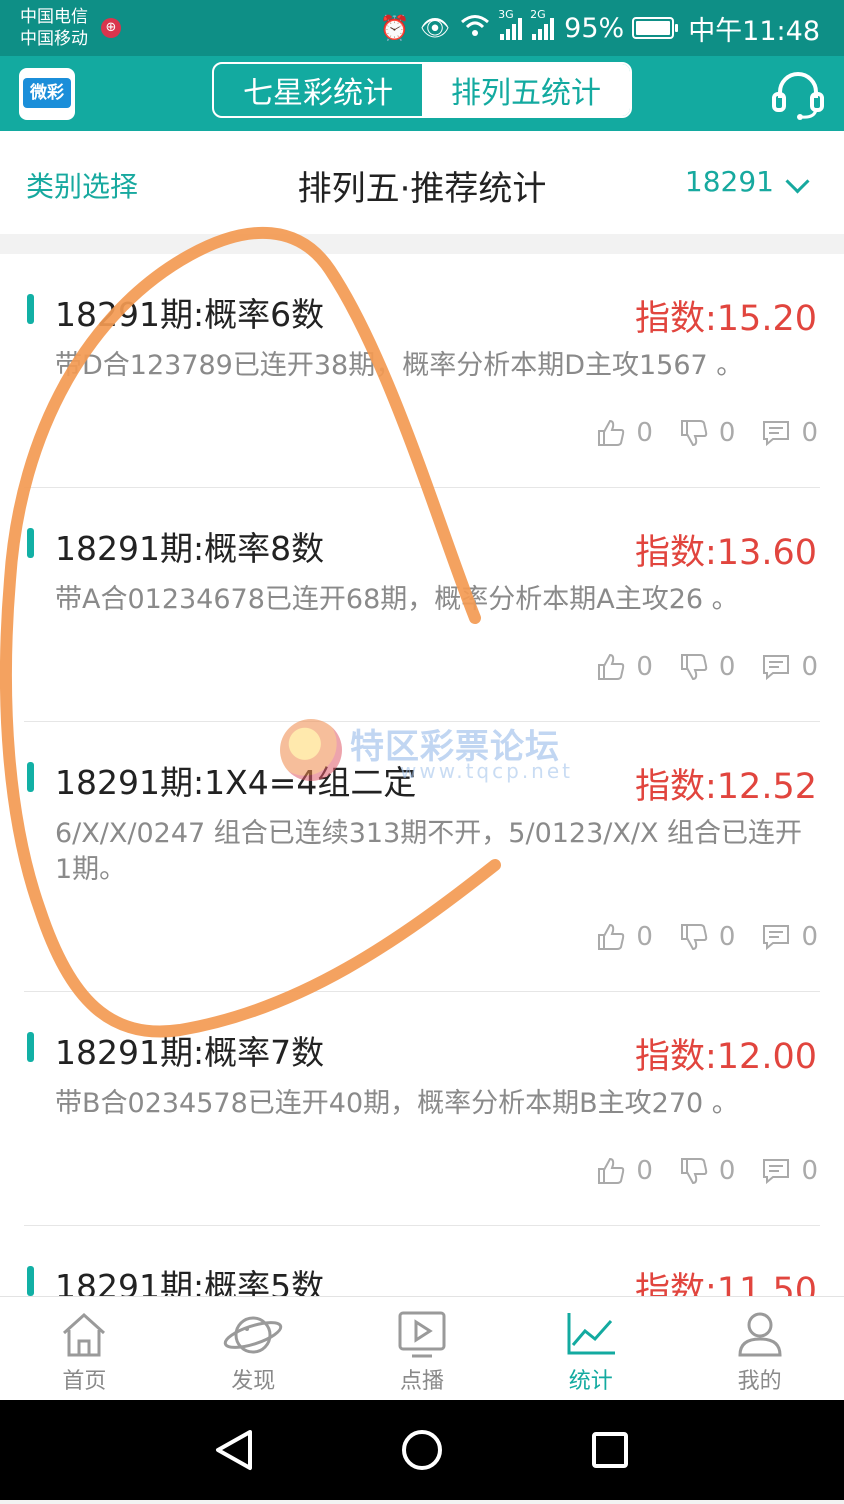  I want to click on card-title: 18291期:概率5数, so click(190, 1281).